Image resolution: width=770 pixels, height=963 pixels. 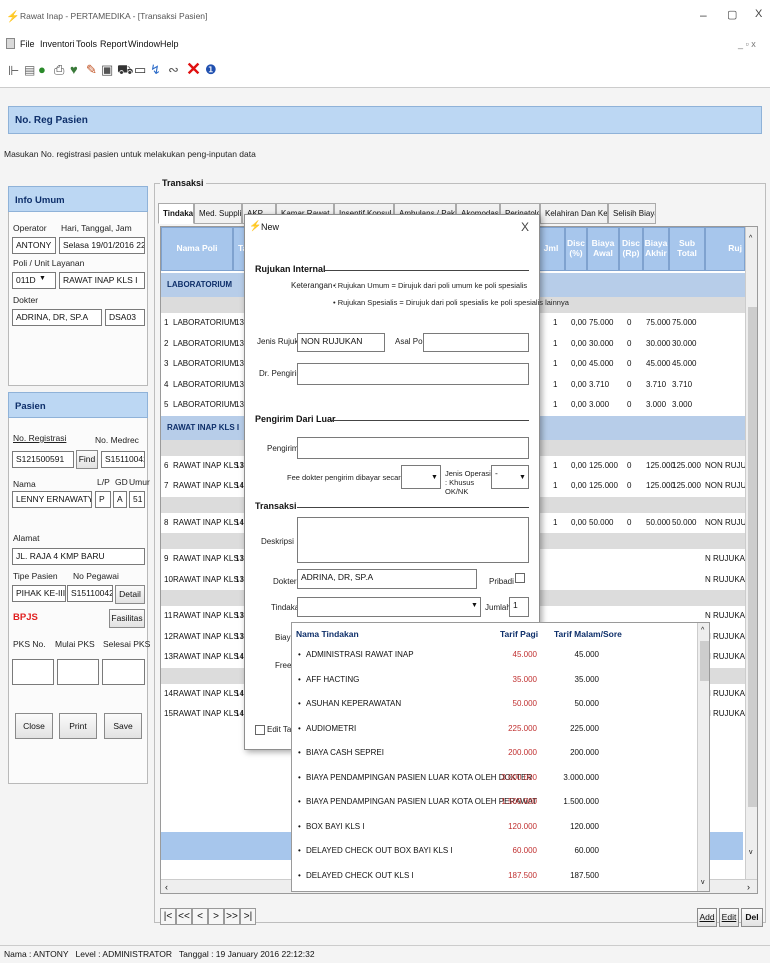 I want to click on scroll-thumb, so click(x=752, y=557).